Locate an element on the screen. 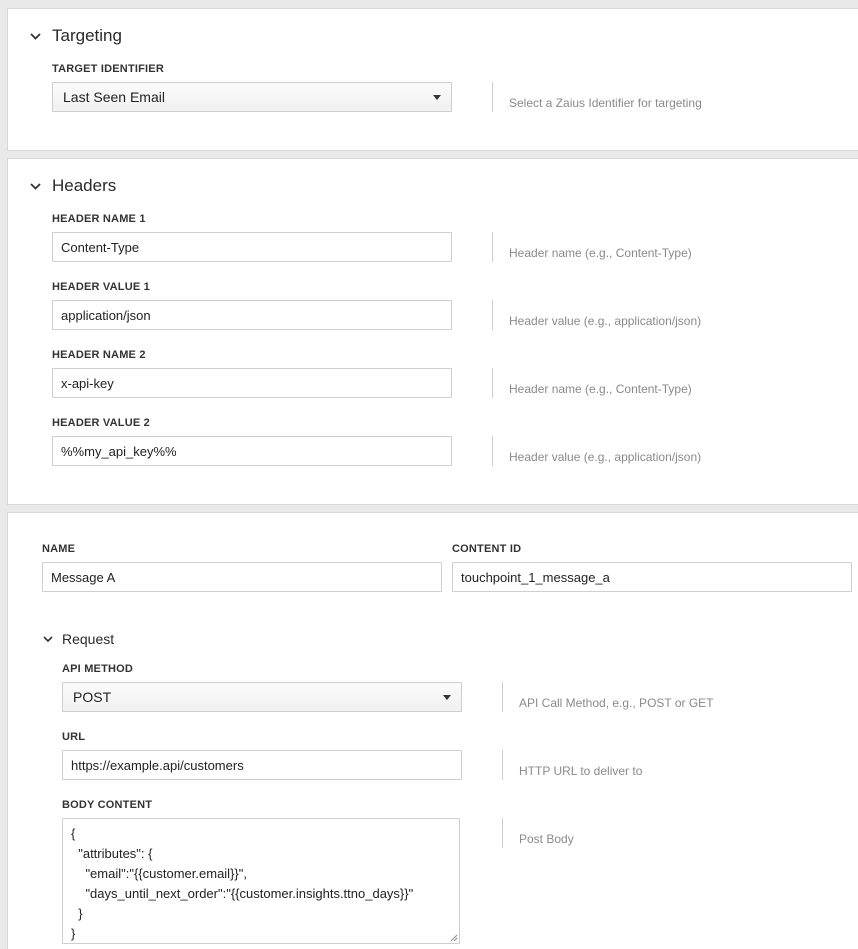  target-identifier-select: Last Seen Email is located at coordinates (252, 97).